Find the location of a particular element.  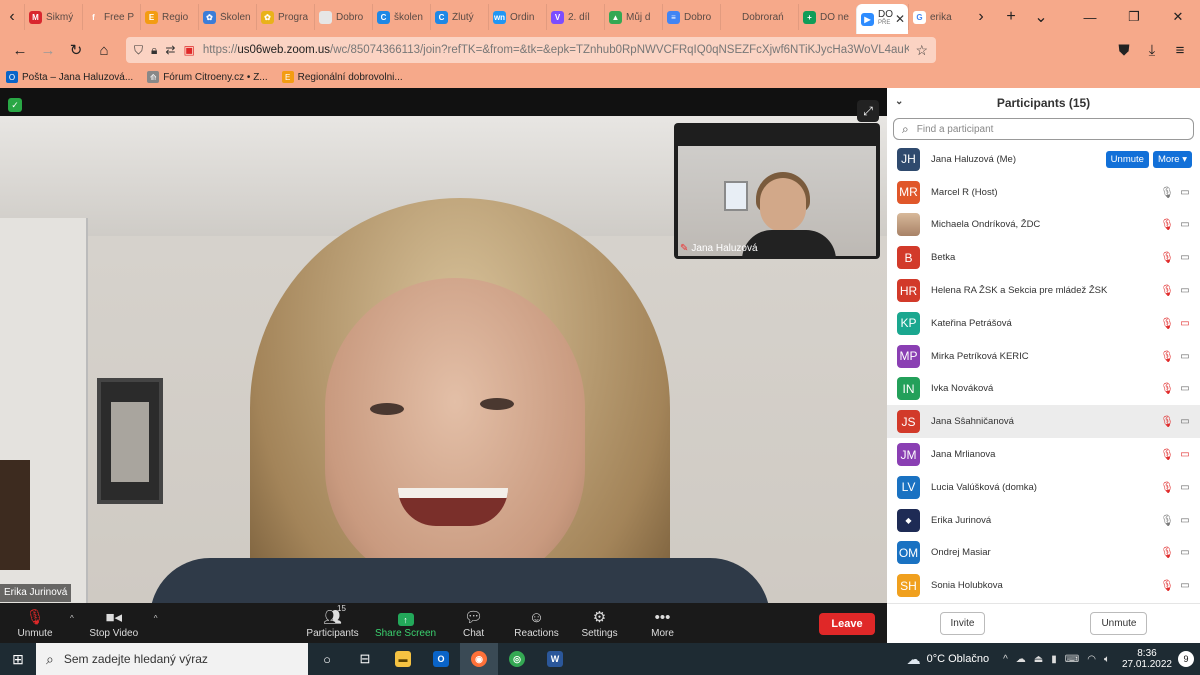

usb-icon: ⏏ is located at coordinates (1038, 659).